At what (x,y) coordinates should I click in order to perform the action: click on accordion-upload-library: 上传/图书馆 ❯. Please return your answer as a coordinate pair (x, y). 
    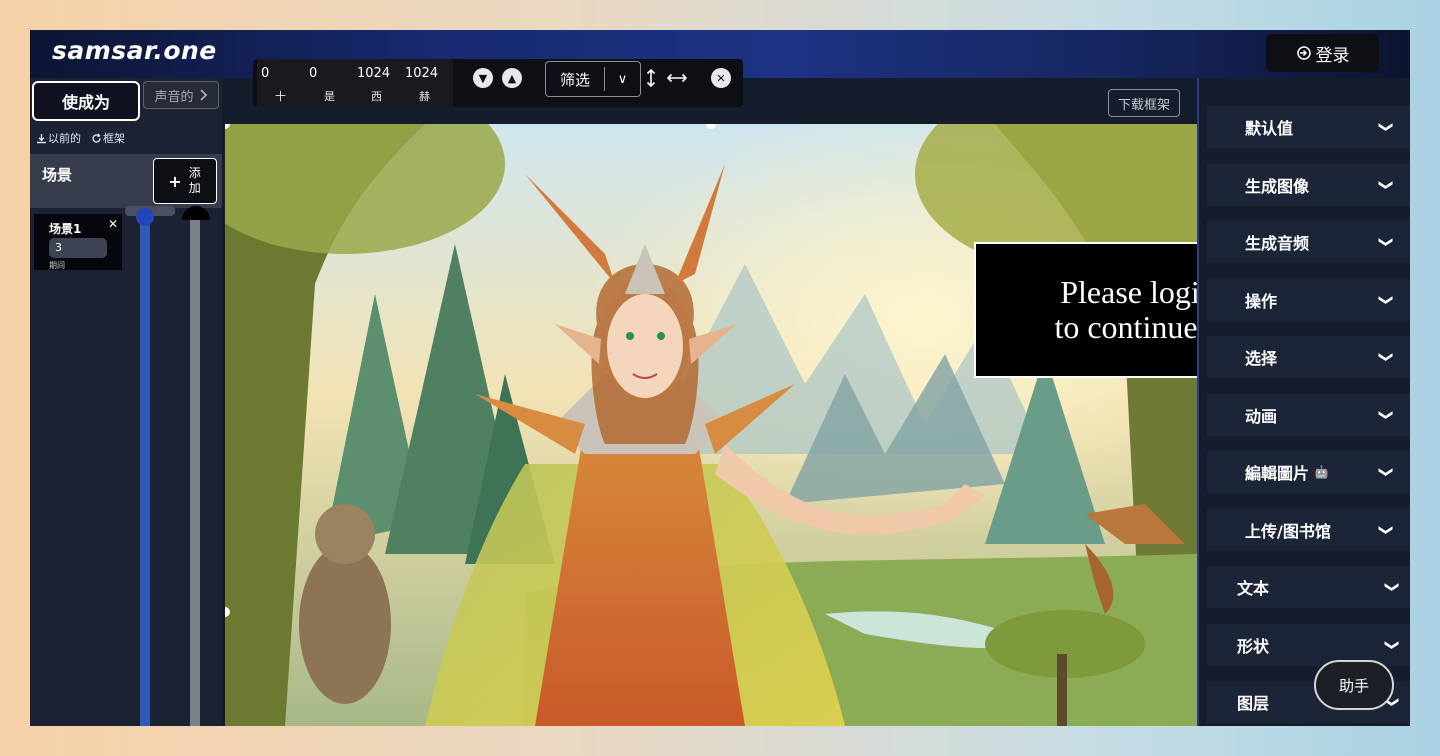
    Looking at the image, I should click on (1308, 530).